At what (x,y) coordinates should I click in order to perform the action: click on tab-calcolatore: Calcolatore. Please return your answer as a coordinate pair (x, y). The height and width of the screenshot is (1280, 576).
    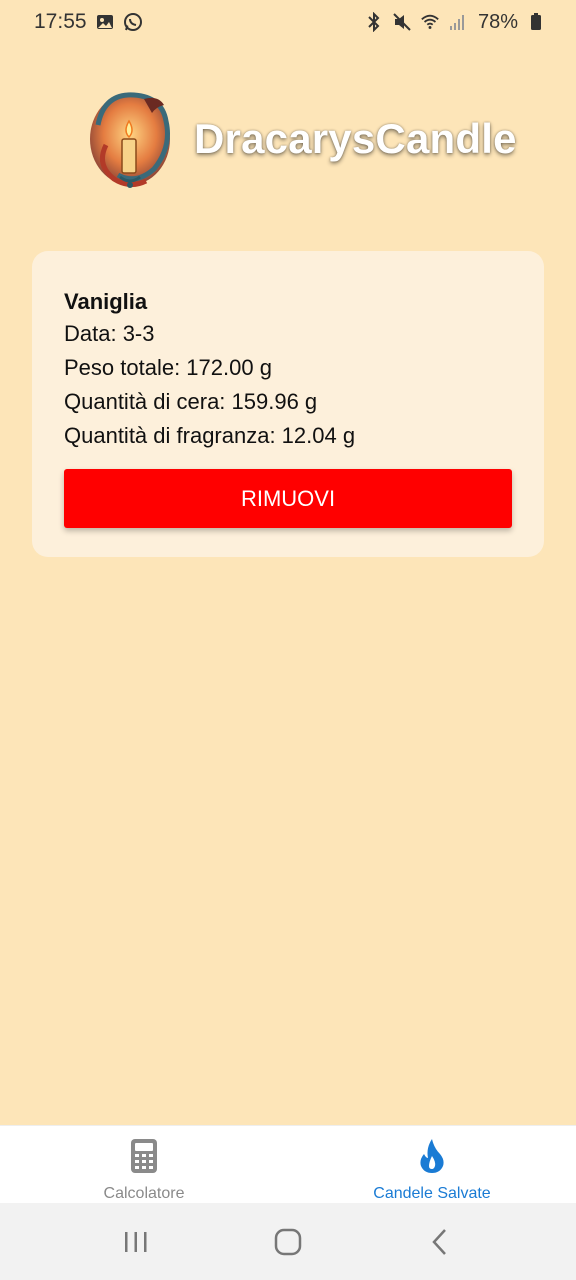
    Looking at the image, I should click on (144, 1164).